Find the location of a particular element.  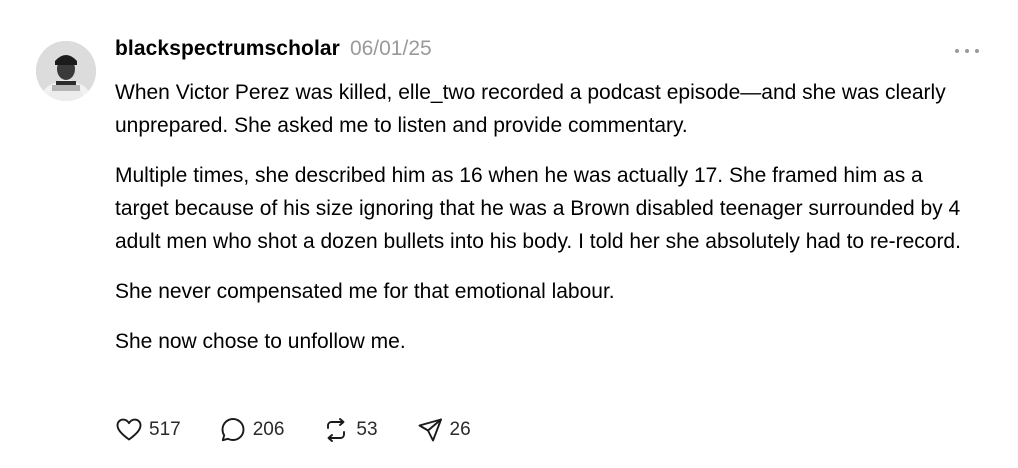

repost-button: 53 is located at coordinates (350, 430).